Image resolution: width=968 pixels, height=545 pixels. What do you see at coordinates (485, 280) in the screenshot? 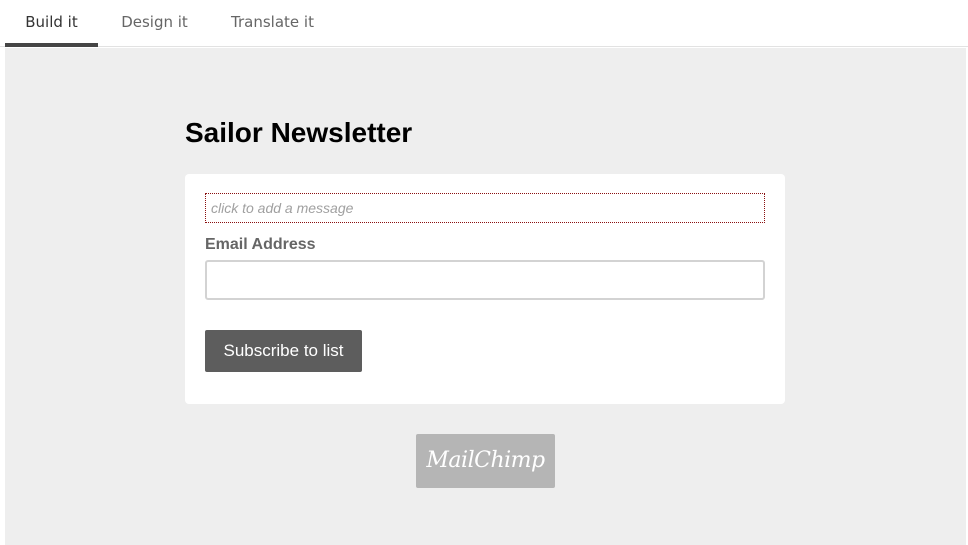
I see `email-address-input` at bounding box center [485, 280].